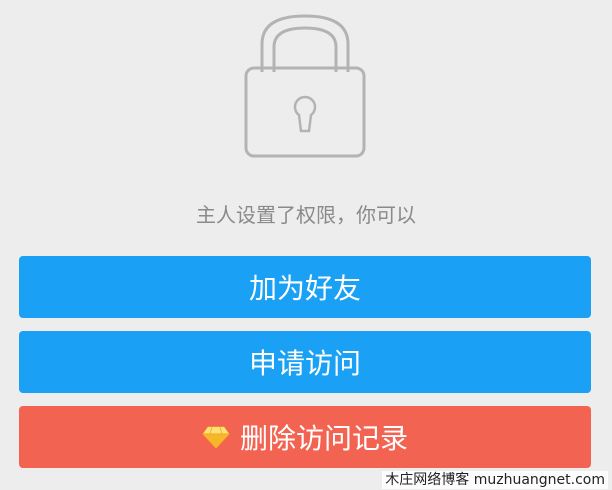  Describe the element at coordinates (306, 215) in the screenshot. I see `permission-message: 主人设置了权限，你可以` at that location.